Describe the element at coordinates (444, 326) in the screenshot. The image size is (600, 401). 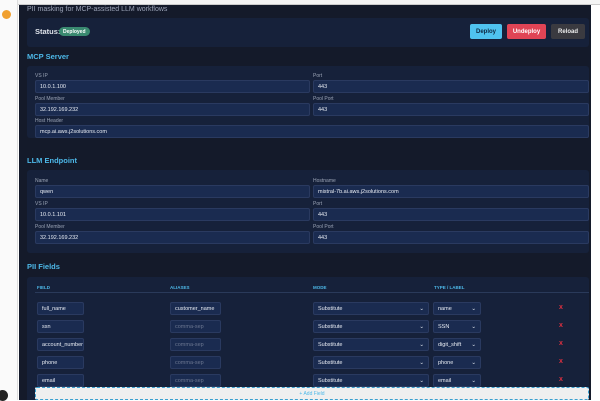
I see `type-value: SSN` at that location.